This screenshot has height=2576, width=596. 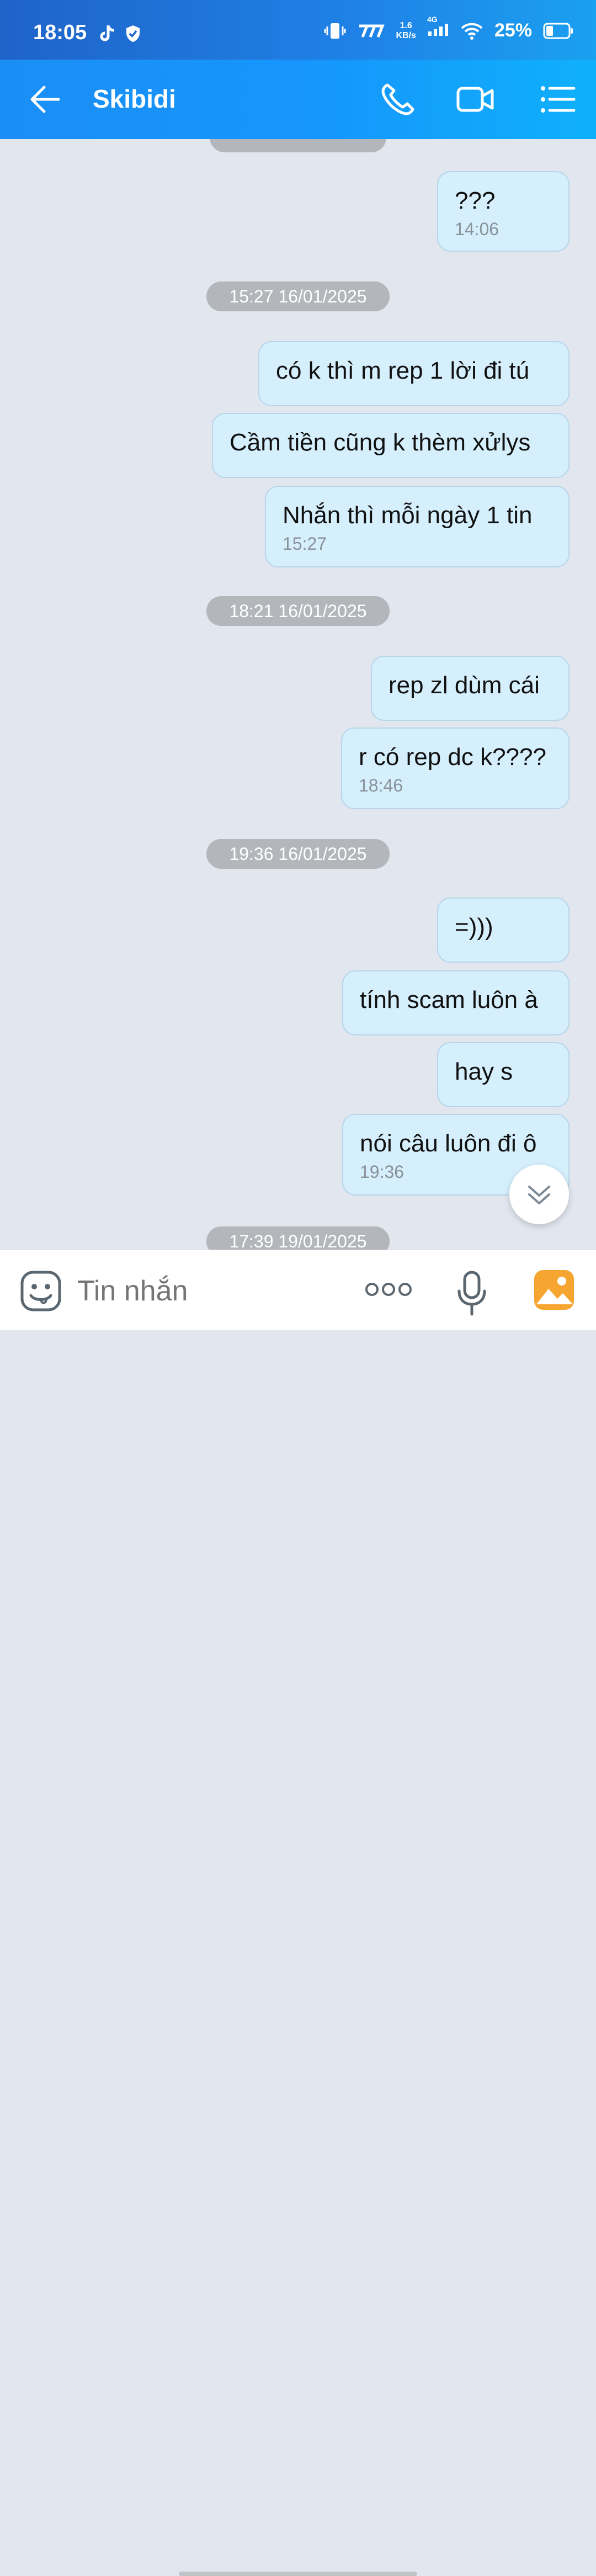 I want to click on cellular-signal: 4G, so click(x=438, y=27).